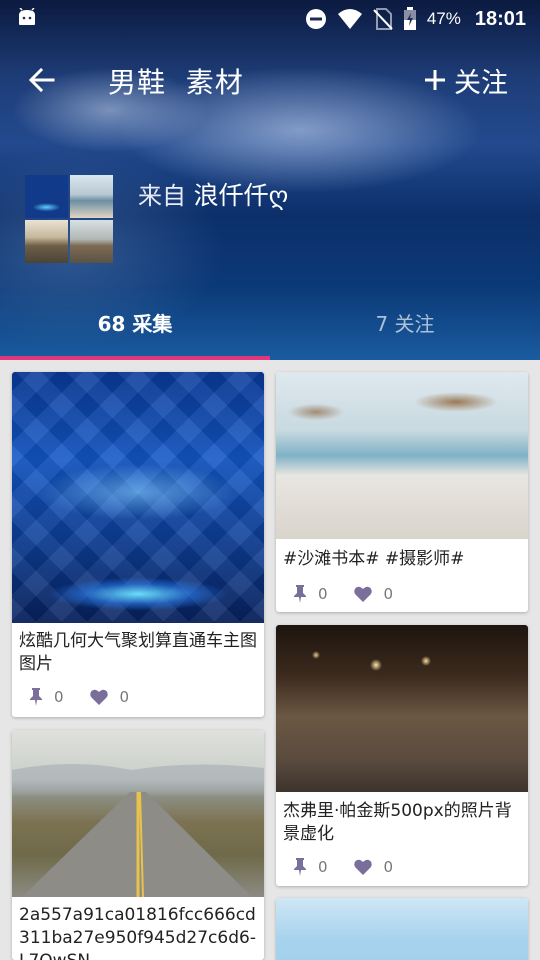  Describe the element at coordinates (481, 83) in the screenshot. I see `follow-label: 关注` at that location.